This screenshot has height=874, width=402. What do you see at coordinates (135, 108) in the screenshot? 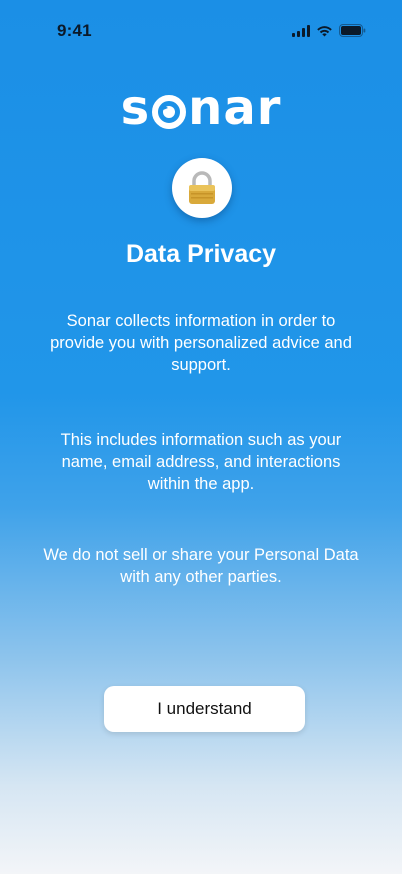
I see `logo-text-start: s` at bounding box center [135, 108].